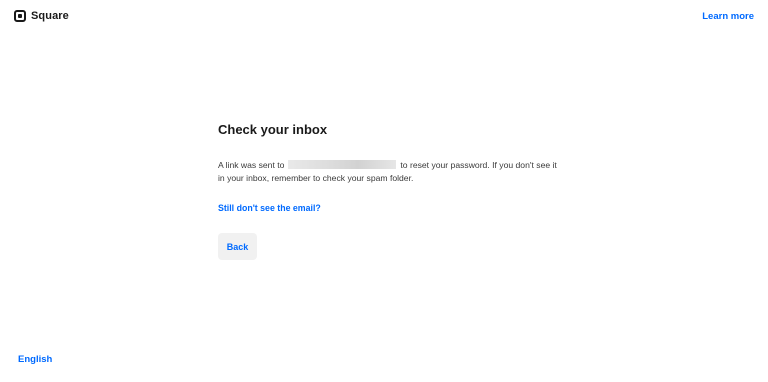 The height and width of the screenshot is (382, 768). Describe the element at coordinates (728, 16) in the screenshot. I see `learn-more-link: Learn more` at that location.